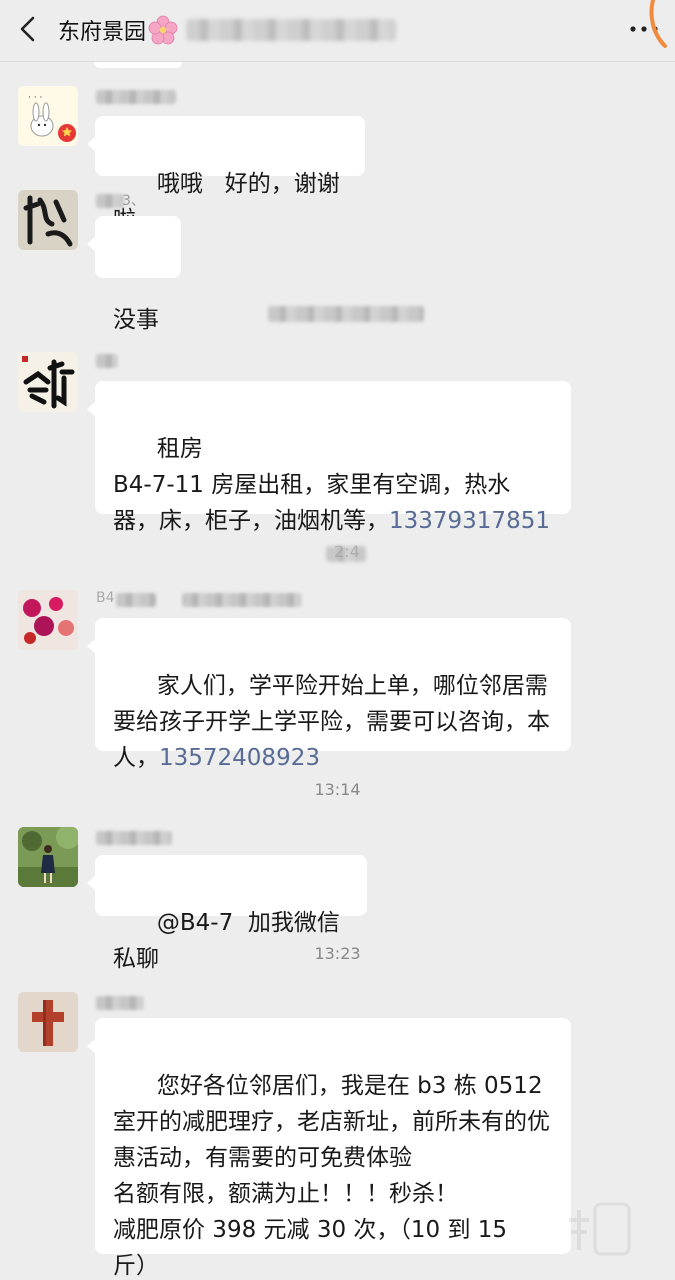 This screenshot has width=675, height=1280. What do you see at coordinates (102, 32) in the screenshot?
I see `chat-title: 东府景园` at bounding box center [102, 32].